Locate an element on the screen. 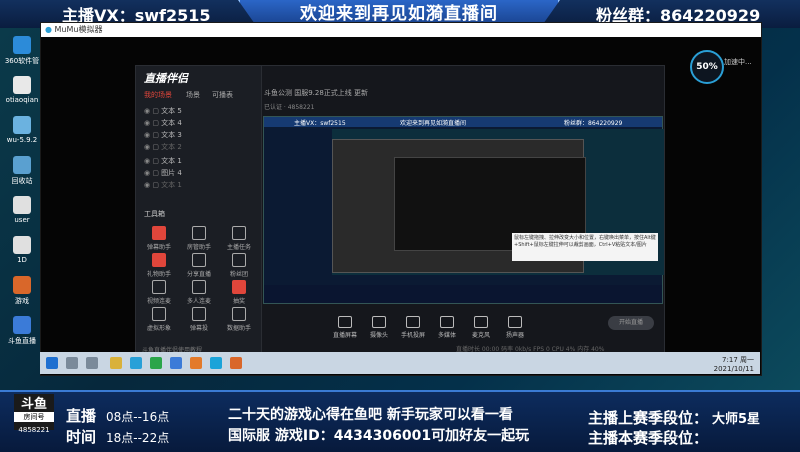 The image size is (800, 452). tool-label: 粉丝团 is located at coordinates (238, 274).